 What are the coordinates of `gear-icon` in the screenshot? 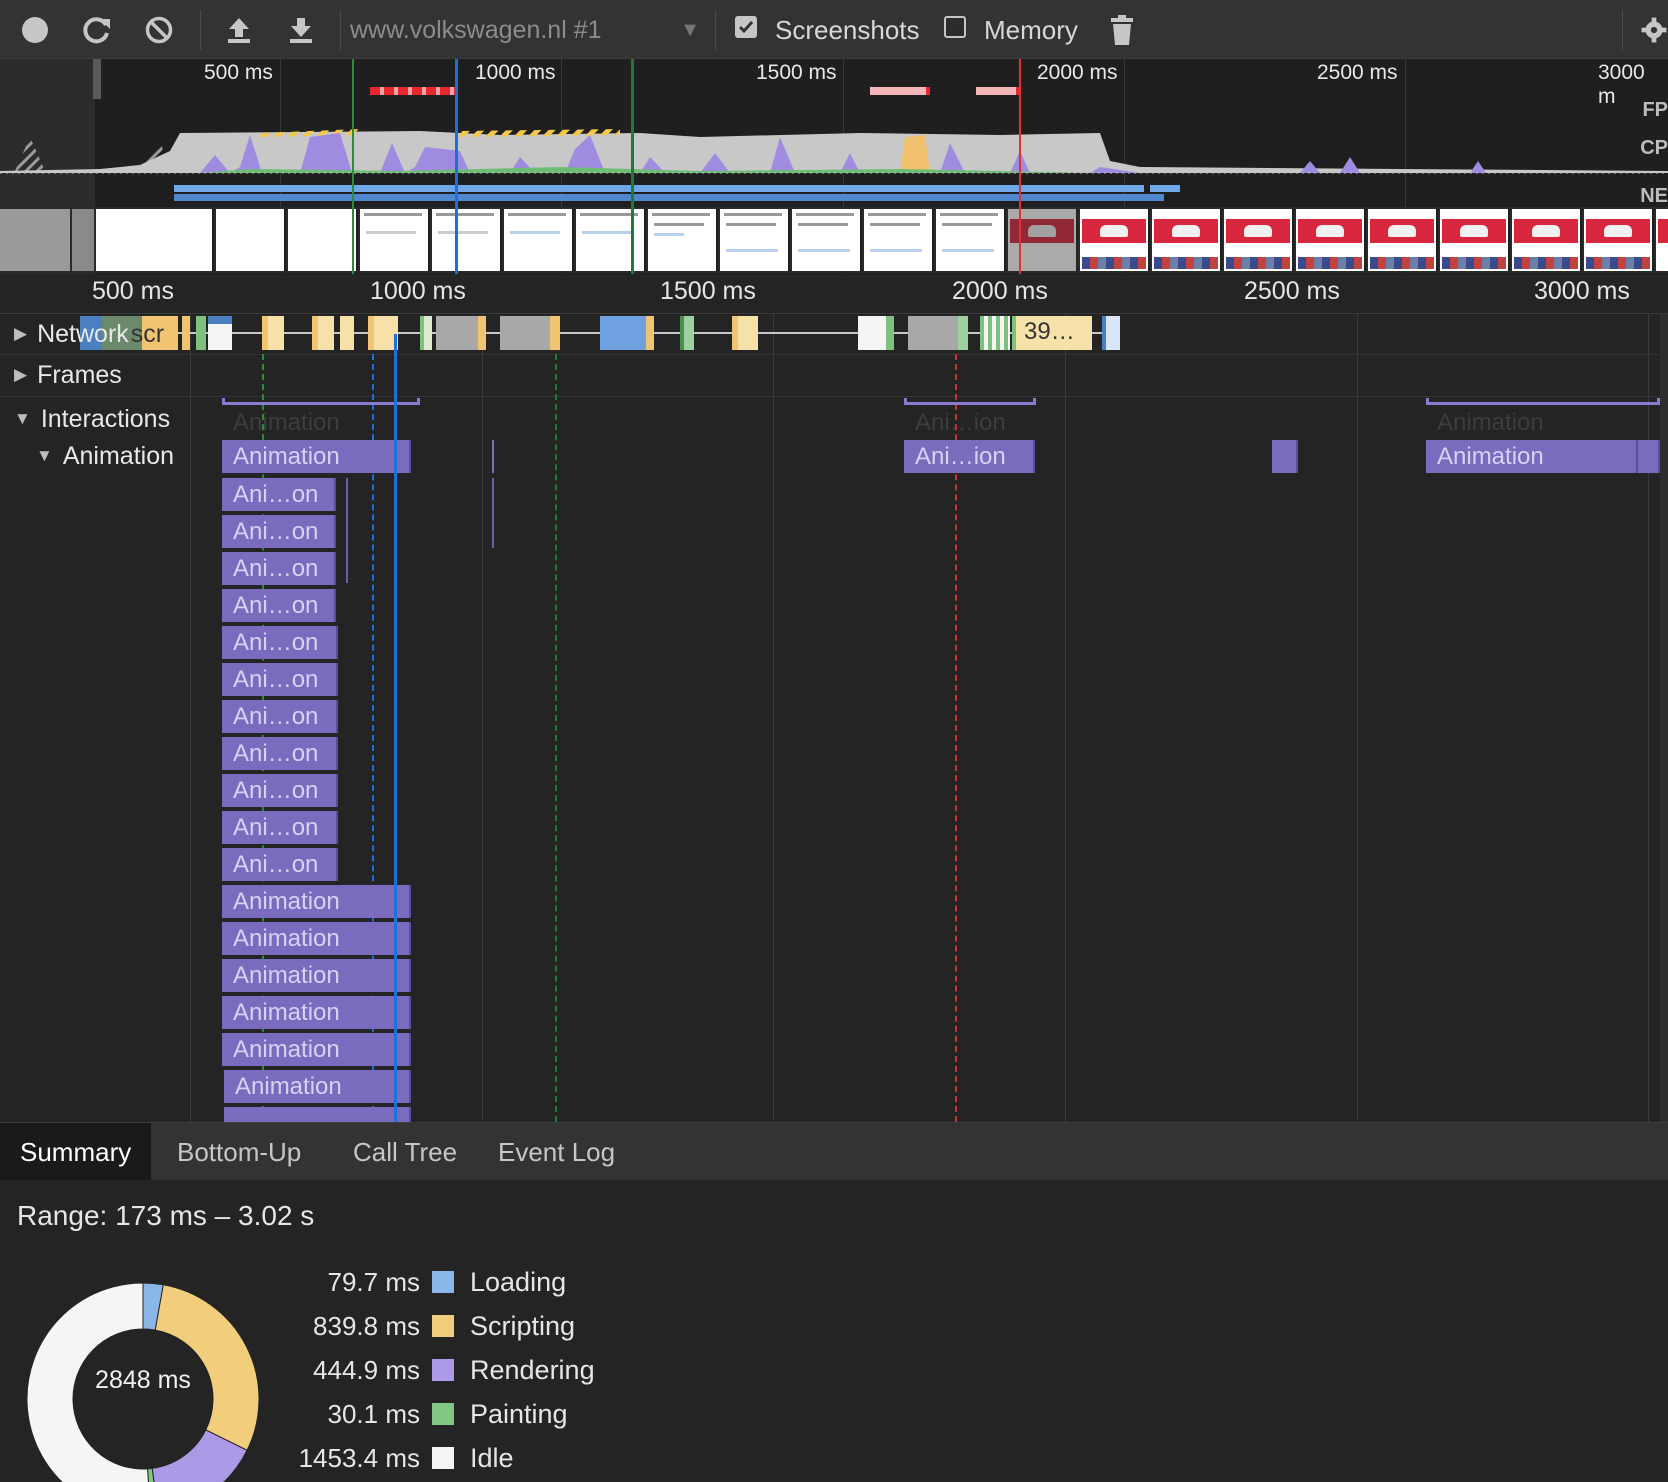 It's located at (1654, 30).